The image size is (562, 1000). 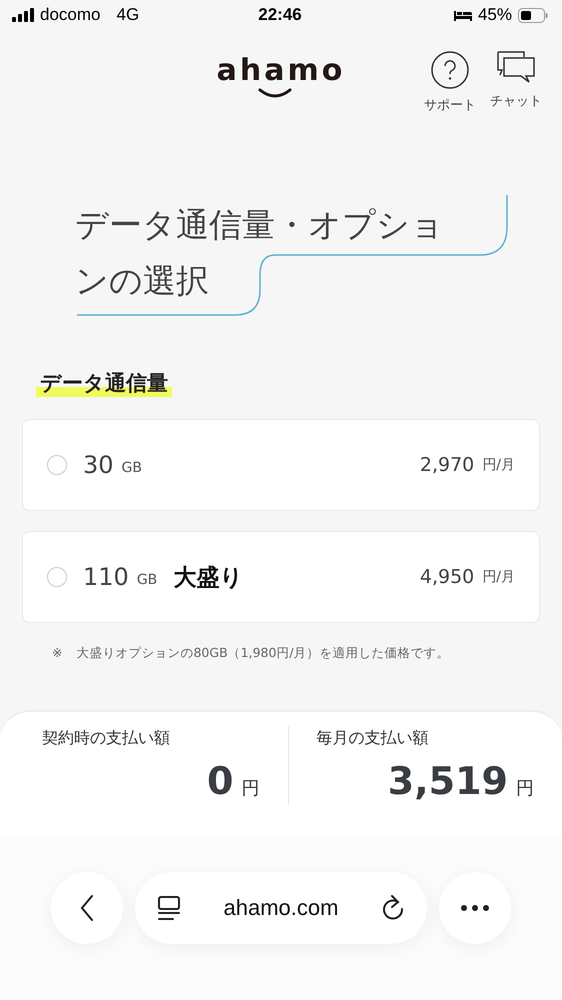 I want to click on clock-time: 22:46, so click(x=280, y=15).